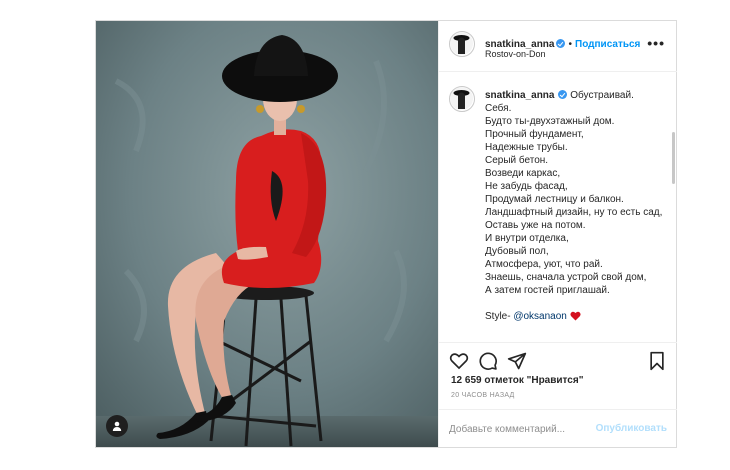 Image resolution: width=730 pixels, height=470 pixels. What do you see at coordinates (117, 426) in the screenshot?
I see `tag-user-icon` at bounding box center [117, 426].